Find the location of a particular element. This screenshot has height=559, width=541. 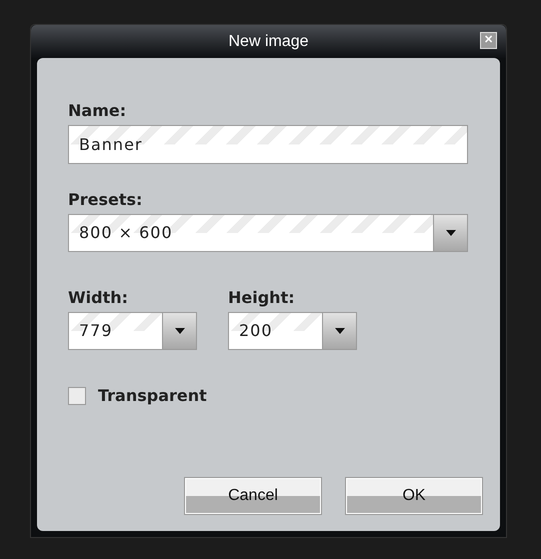

field-label: Name: is located at coordinates (98, 111).